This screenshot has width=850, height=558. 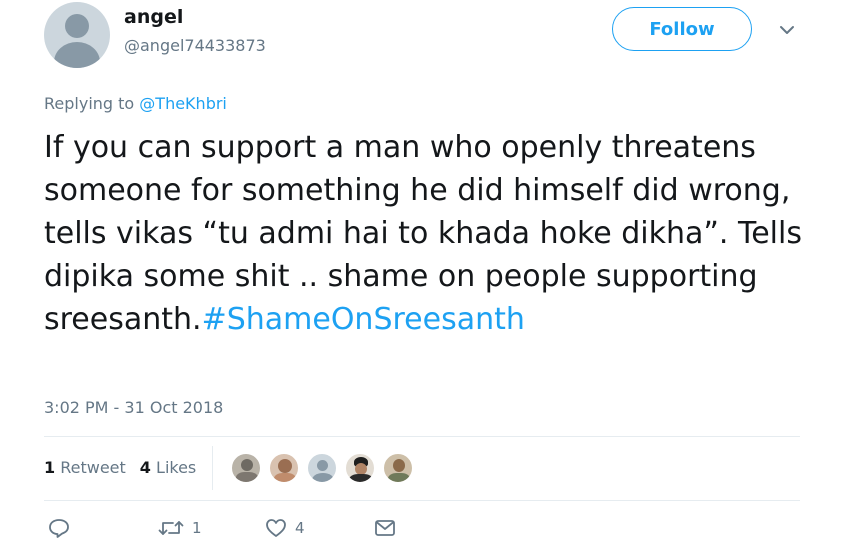 I want to click on retweet-button: 1, so click(x=180, y=528).